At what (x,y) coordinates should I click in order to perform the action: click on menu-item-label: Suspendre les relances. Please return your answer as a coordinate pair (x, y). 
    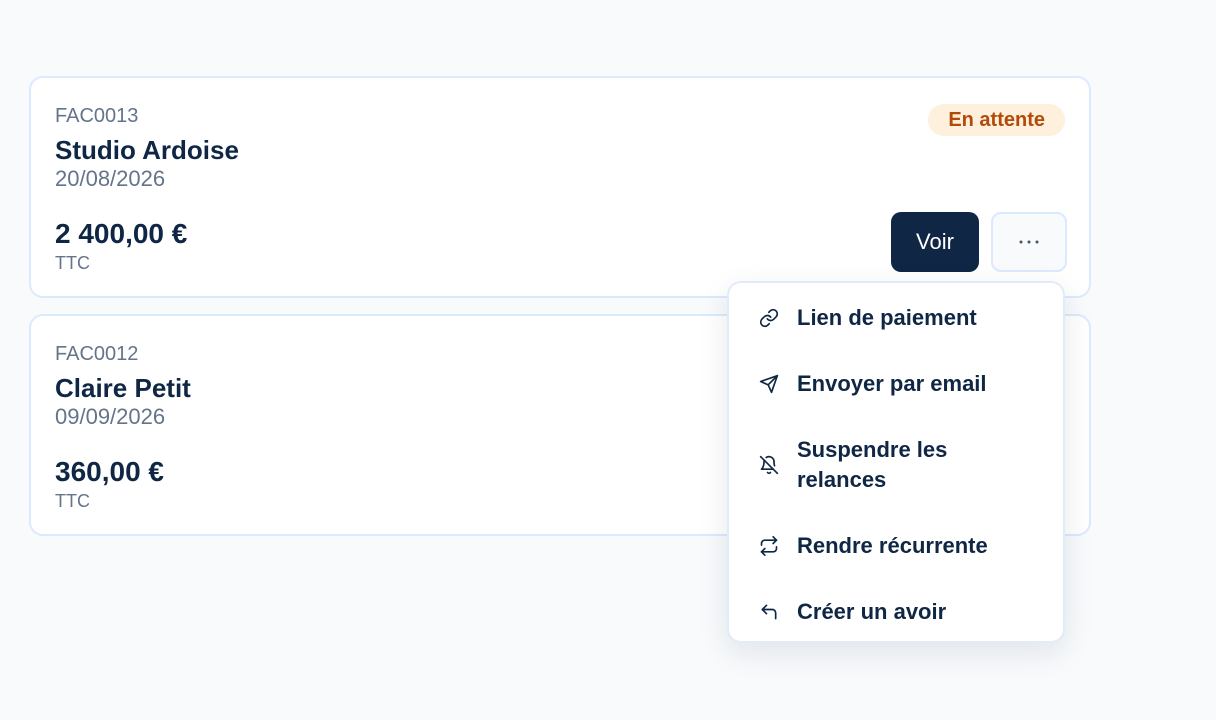
    Looking at the image, I should click on (872, 464).